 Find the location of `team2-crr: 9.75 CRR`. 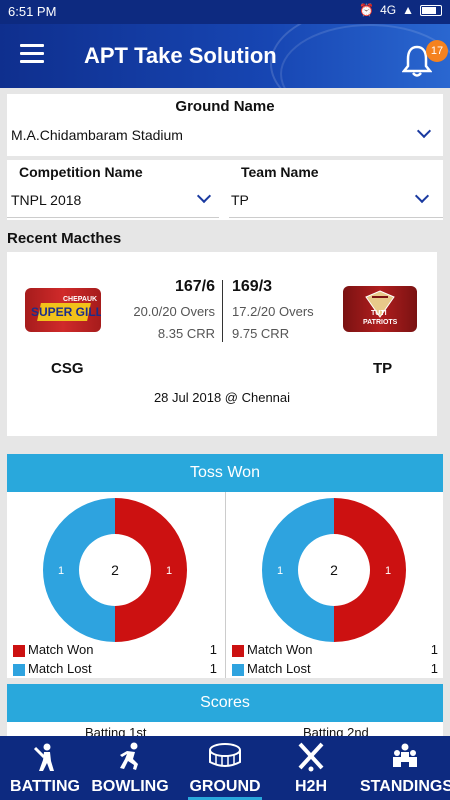

team2-crr: 9.75 CRR is located at coordinates (261, 333).